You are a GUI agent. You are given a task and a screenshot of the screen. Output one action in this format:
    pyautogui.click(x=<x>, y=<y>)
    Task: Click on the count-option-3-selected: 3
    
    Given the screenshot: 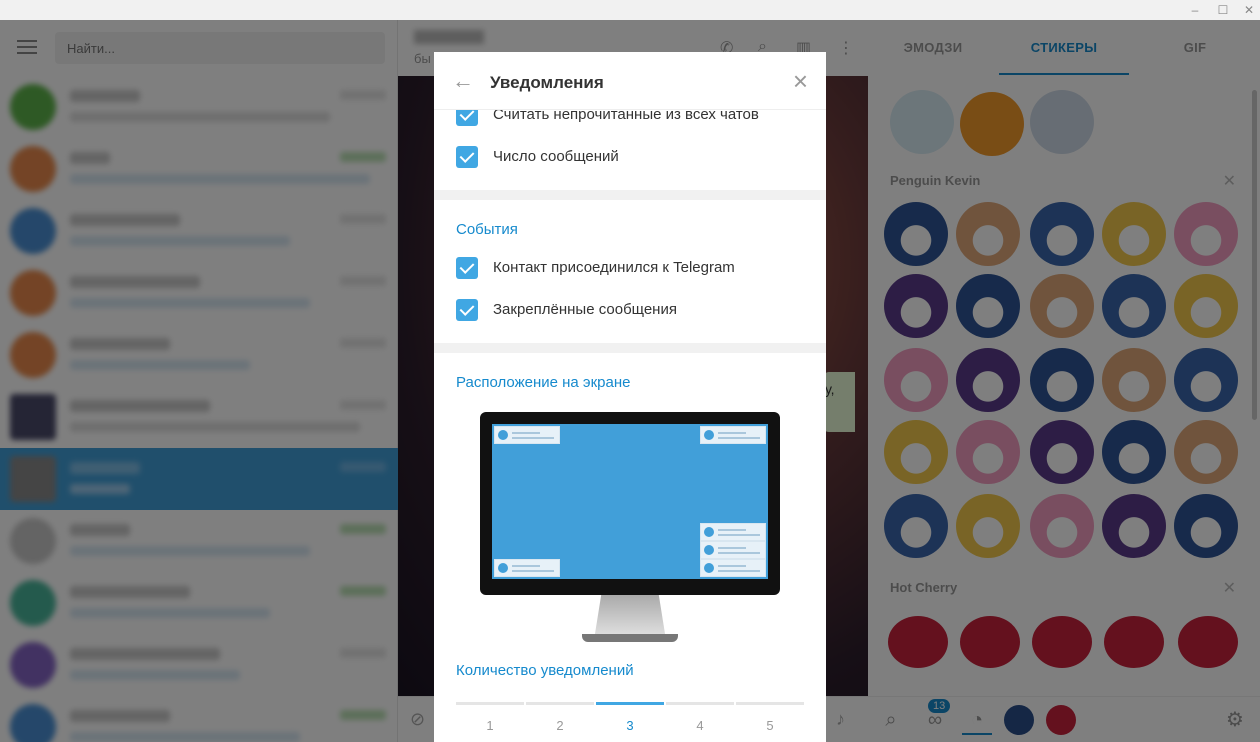 What is the action you would take?
    pyautogui.click(x=630, y=722)
    